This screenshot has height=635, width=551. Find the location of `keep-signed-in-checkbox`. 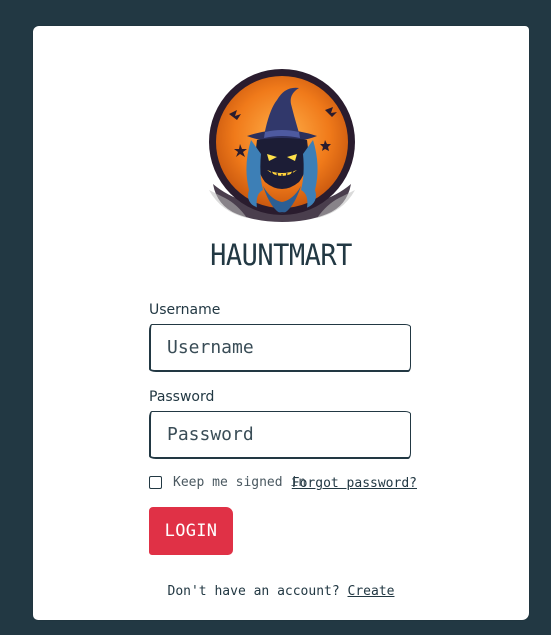

keep-signed-in-checkbox is located at coordinates (155, 482).